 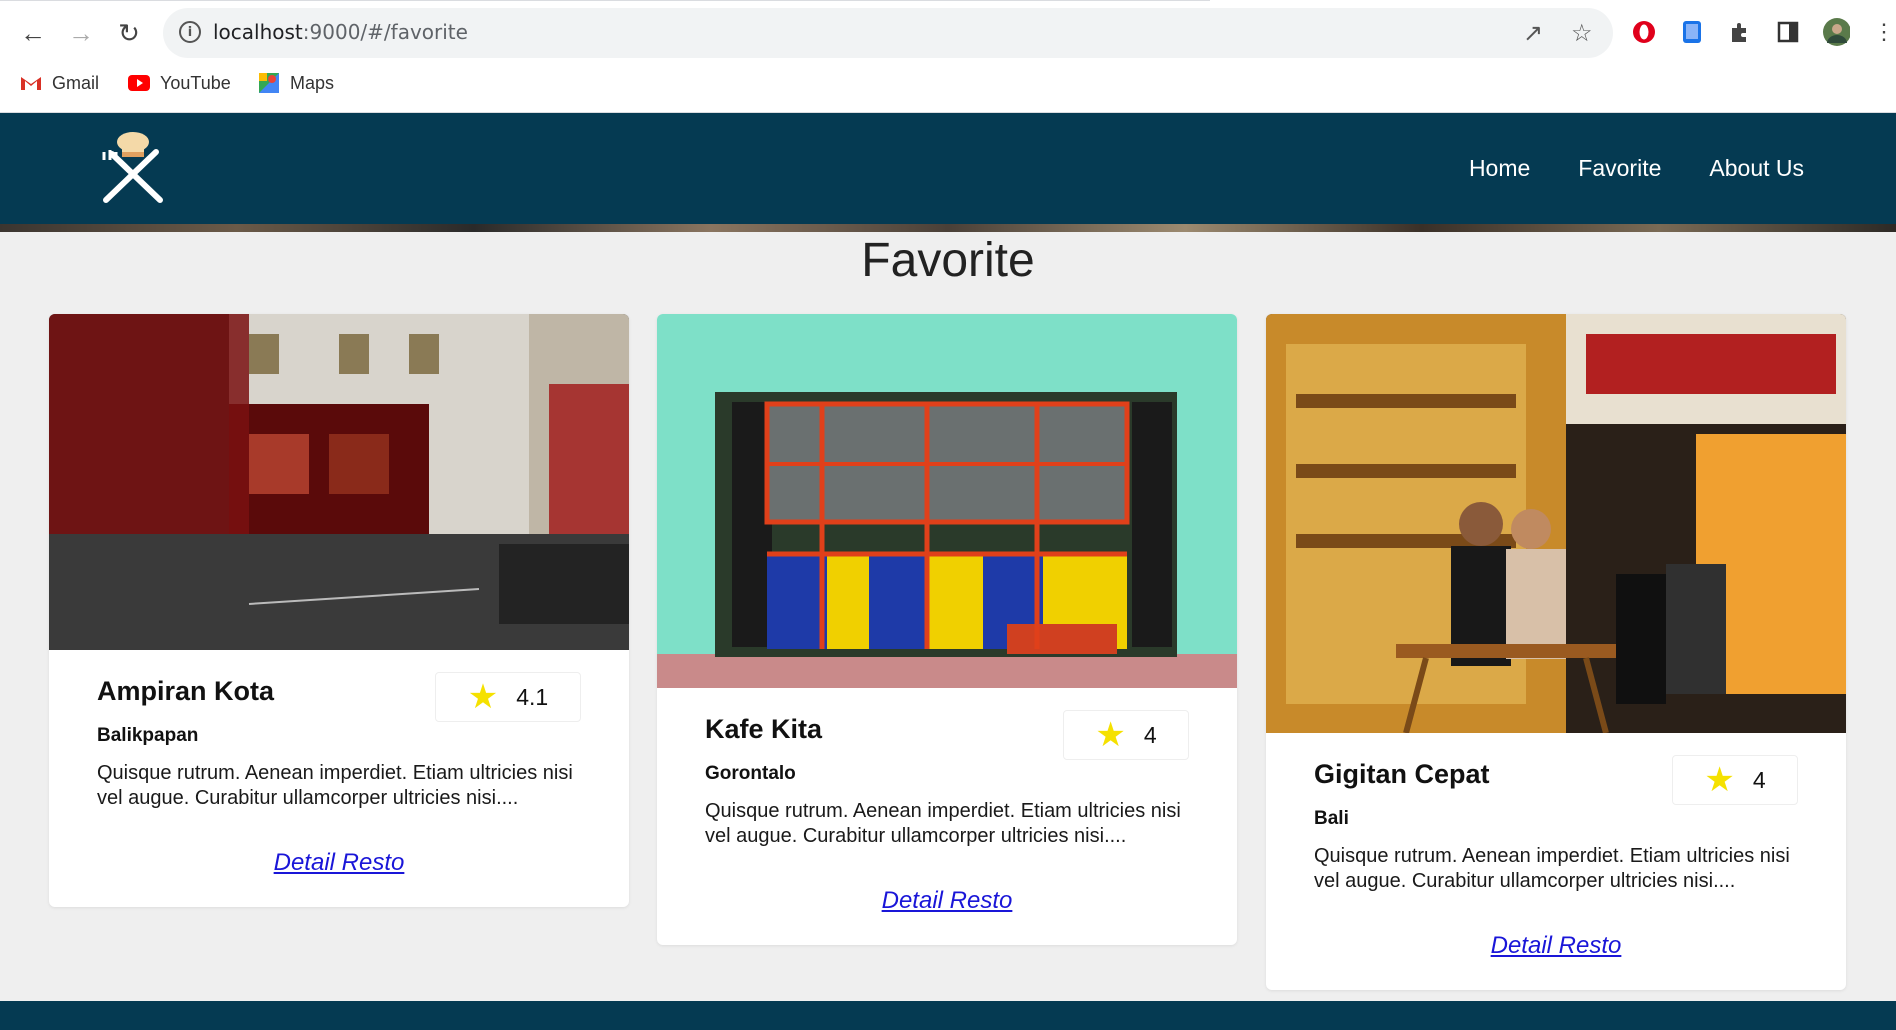 I want to click on side-panel-icon, so click(x=1788, y=32).